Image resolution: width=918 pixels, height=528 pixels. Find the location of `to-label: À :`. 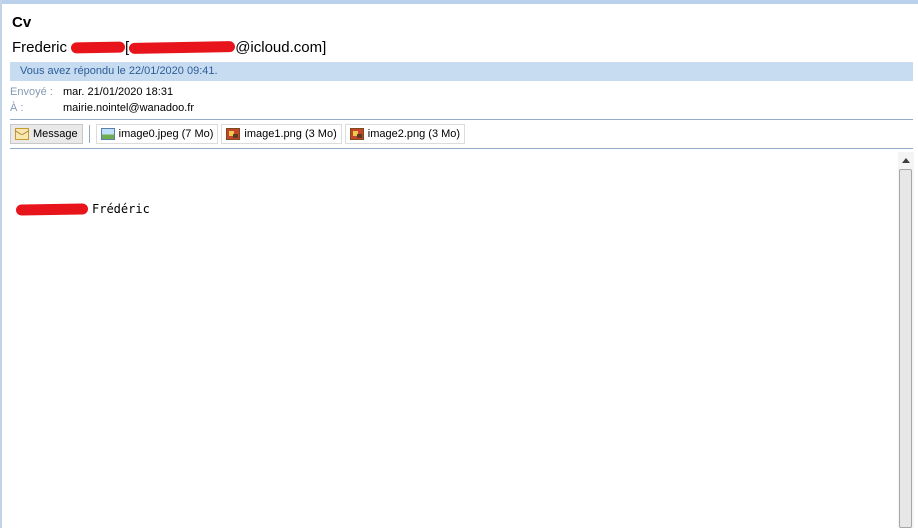

to-label: À : is located at coordinates (17, 108).